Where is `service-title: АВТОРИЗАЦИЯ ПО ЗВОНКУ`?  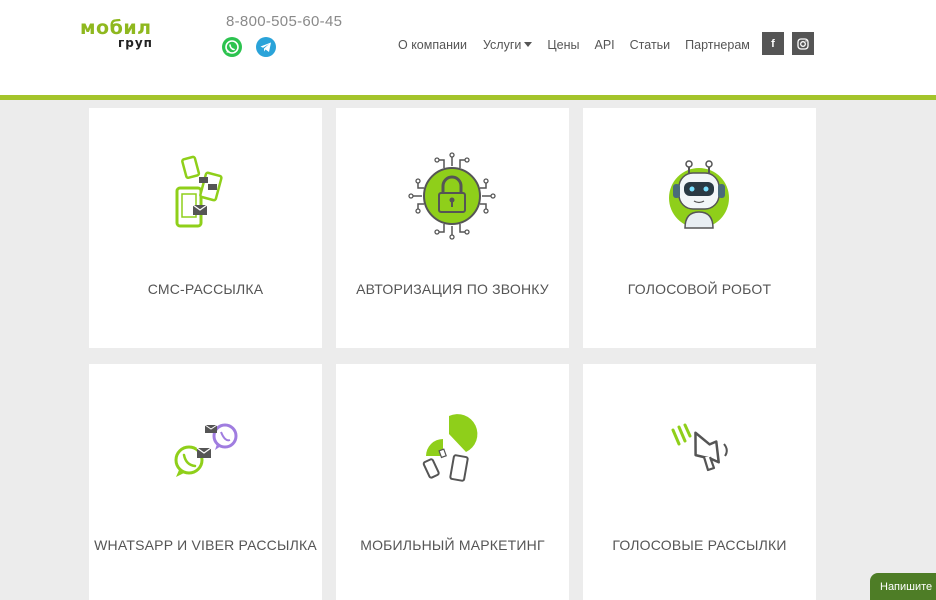 service-title: АВТОРИЗАЦИЯ ПО ЗВОНКУ is located at coordinates (452, 289).